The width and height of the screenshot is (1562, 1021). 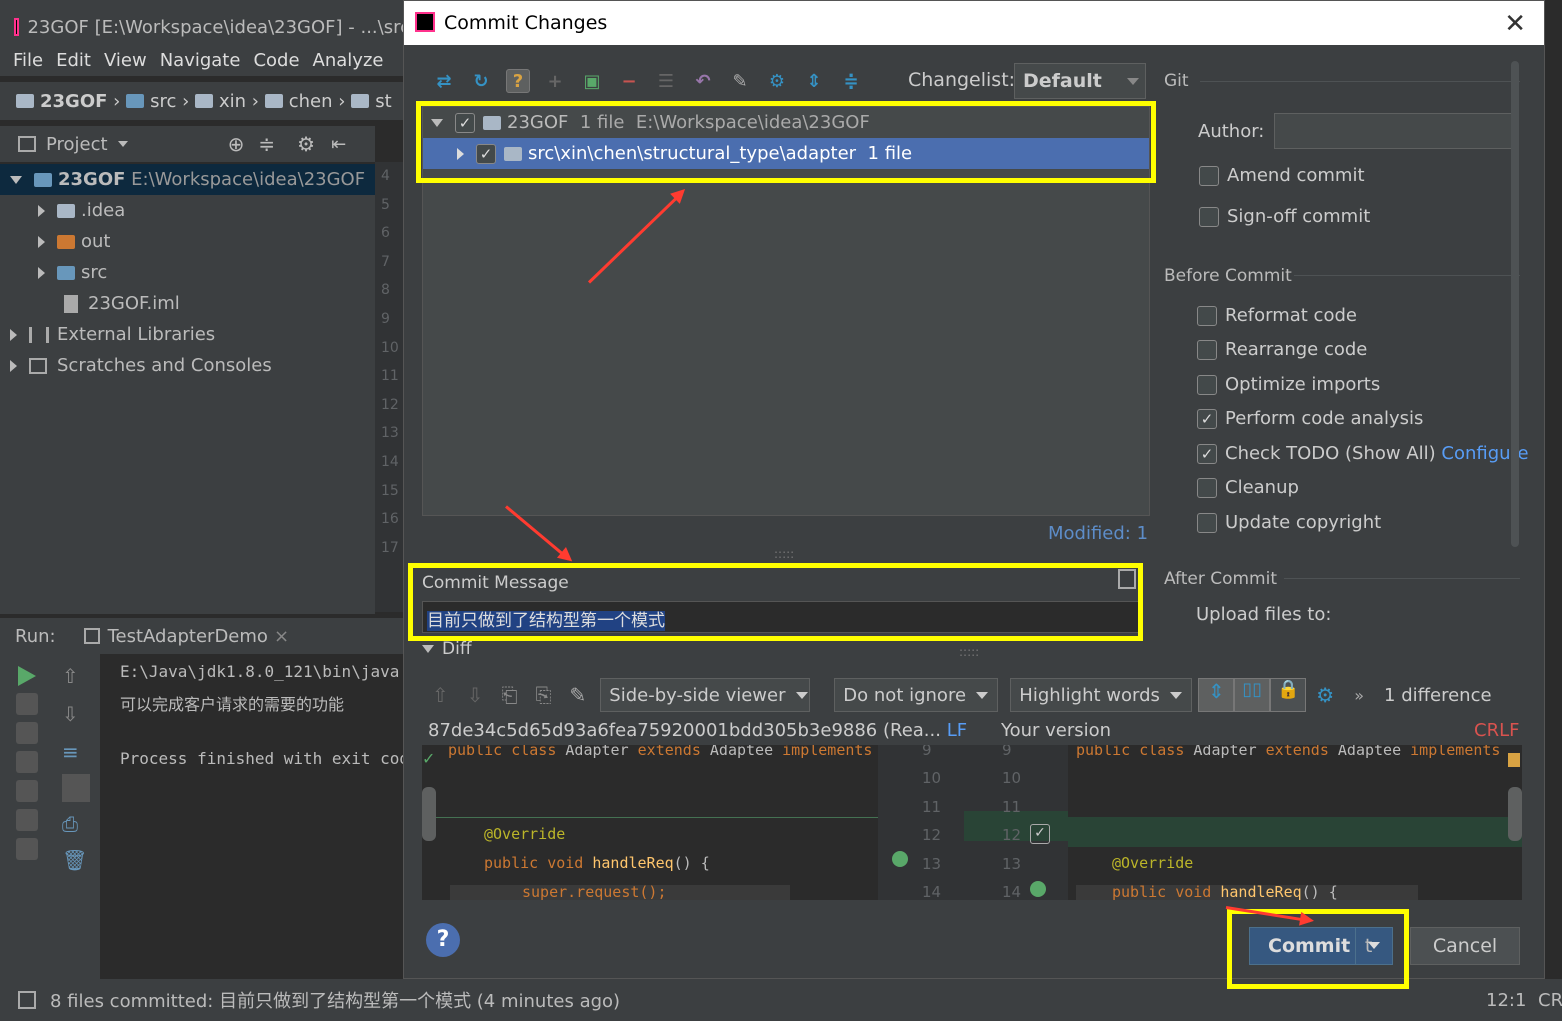 I want to click on trash-icon: 🗑, so click(x=75, y=860).